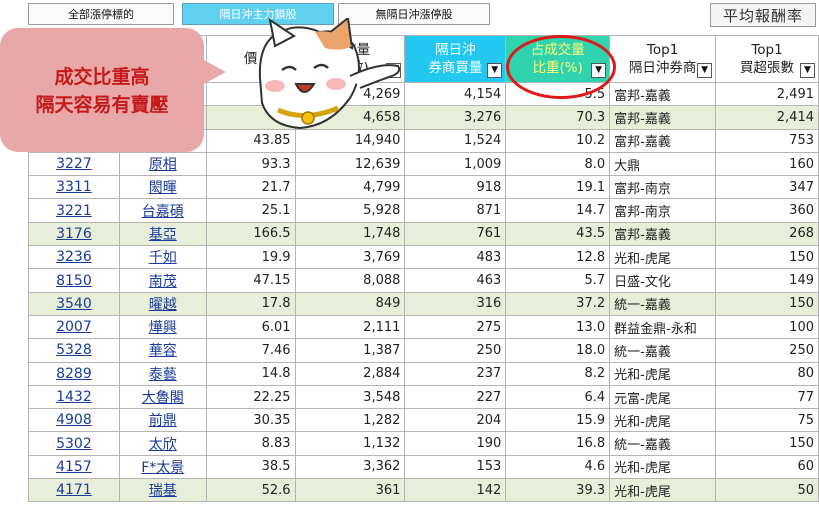 This screenshot has width=819, height=523. I want to click on stock-code-cell-link: 8289, so click(74, 374).